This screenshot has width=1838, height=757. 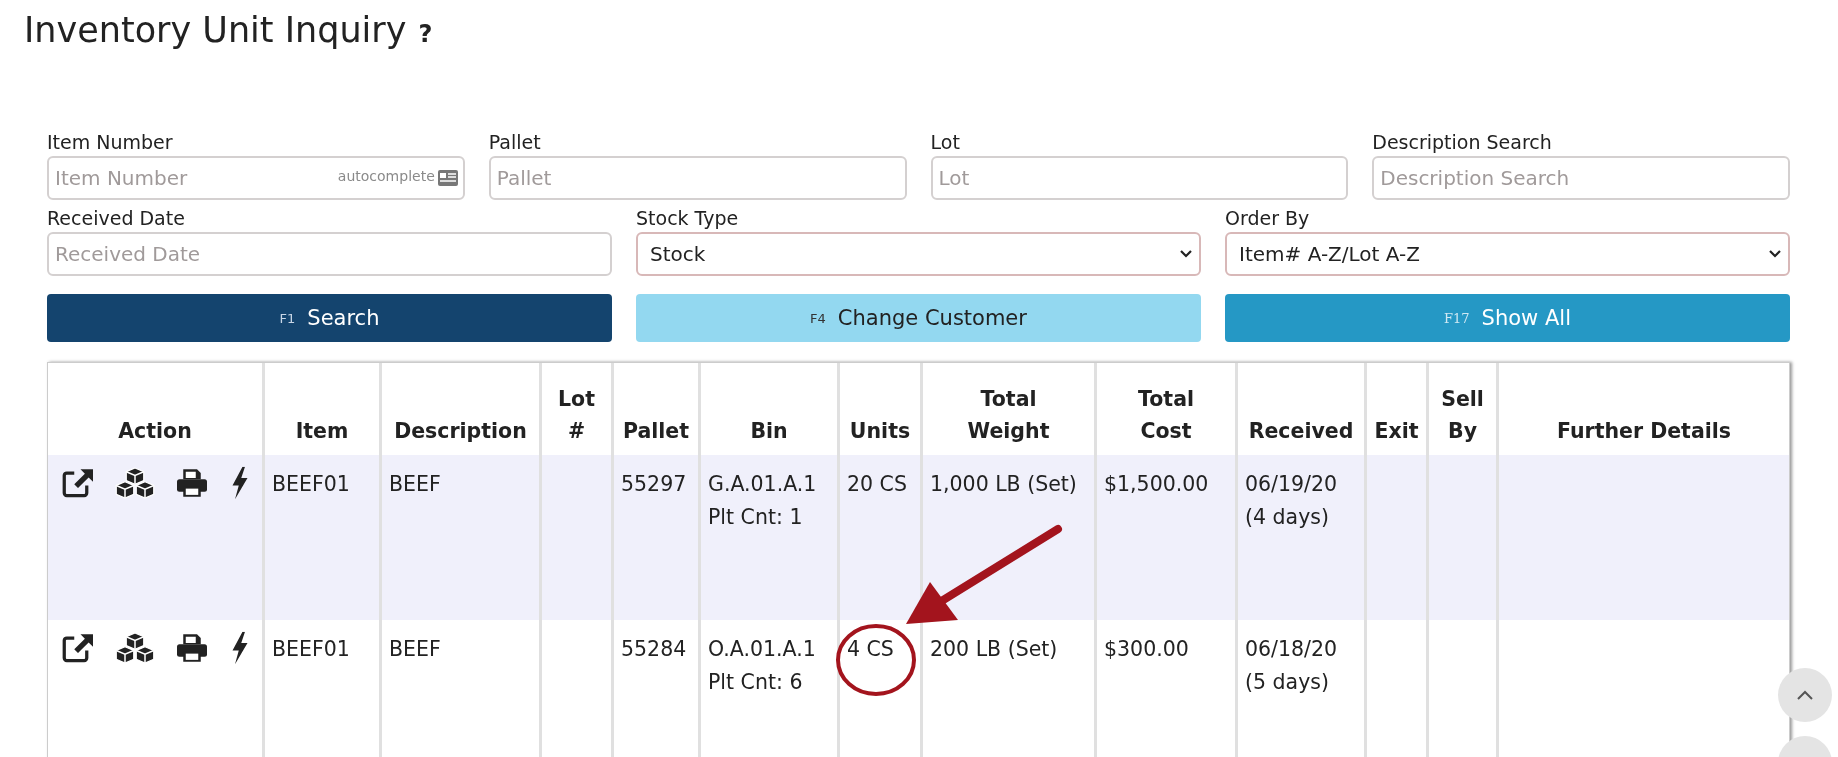 I want to click on help-link: ?, so click(x=425, y=34).